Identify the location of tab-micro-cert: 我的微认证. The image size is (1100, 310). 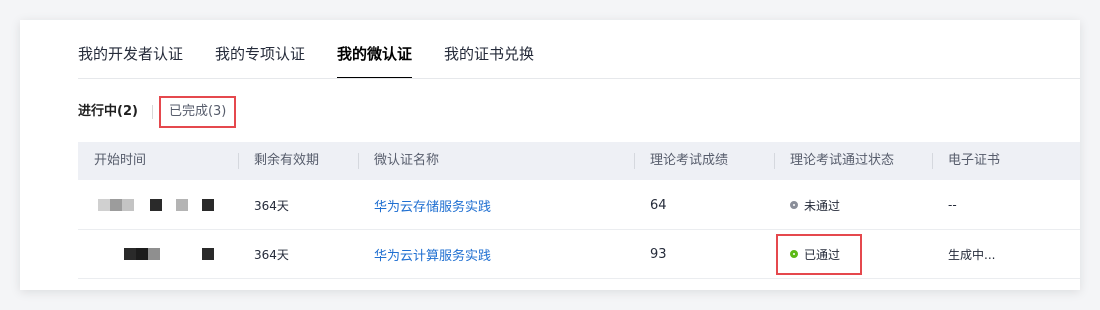
(375, 60).